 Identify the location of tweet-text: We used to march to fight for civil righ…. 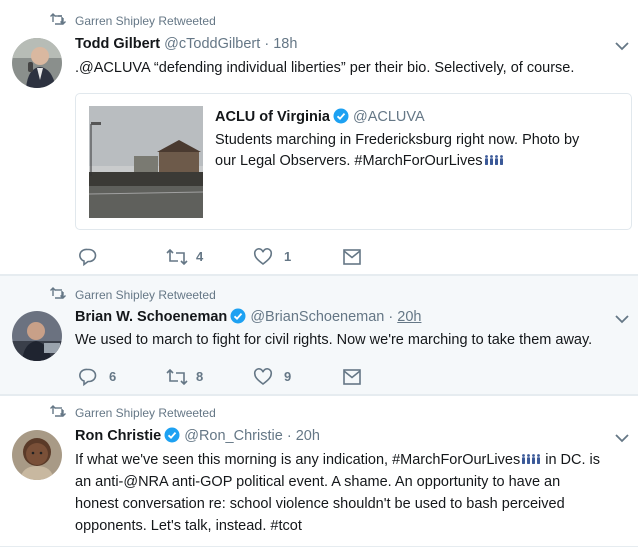
(334, 340).